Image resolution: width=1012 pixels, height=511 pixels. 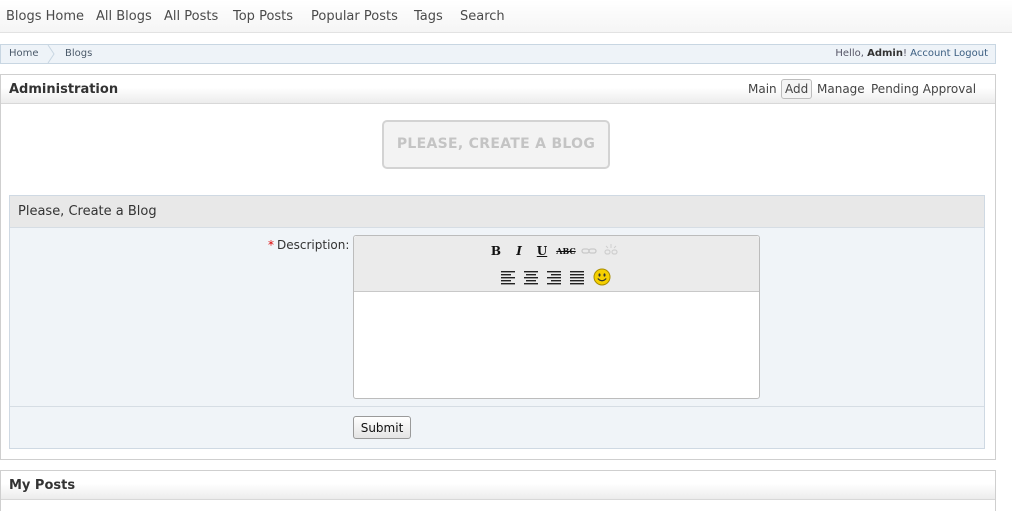 I want to click on nav-top-posts: Top Posts, so click(x=263, y=16).